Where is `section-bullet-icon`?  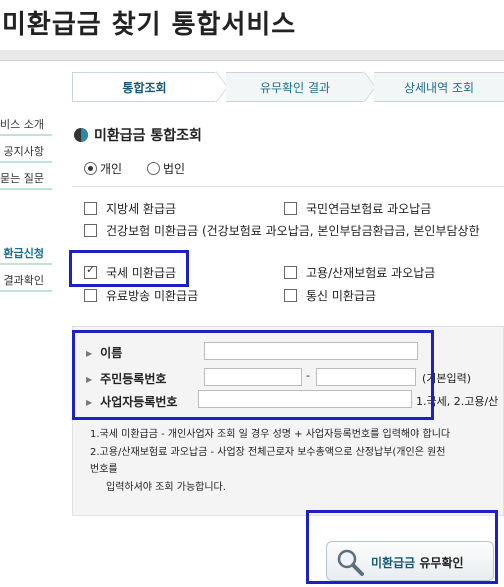
section-bullet-icon is located at coordinates (81, 135).